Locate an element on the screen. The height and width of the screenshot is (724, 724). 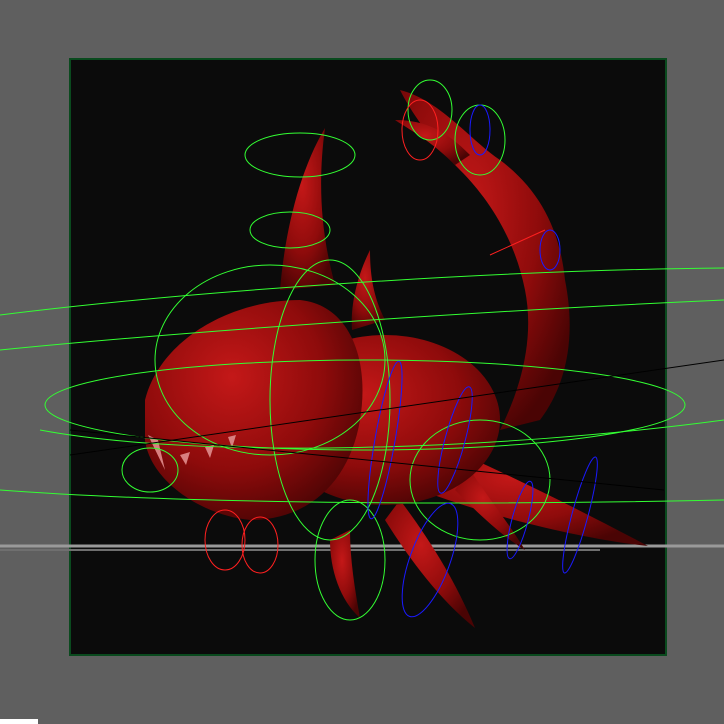
corner-marker is located at coordinates (19, 721).